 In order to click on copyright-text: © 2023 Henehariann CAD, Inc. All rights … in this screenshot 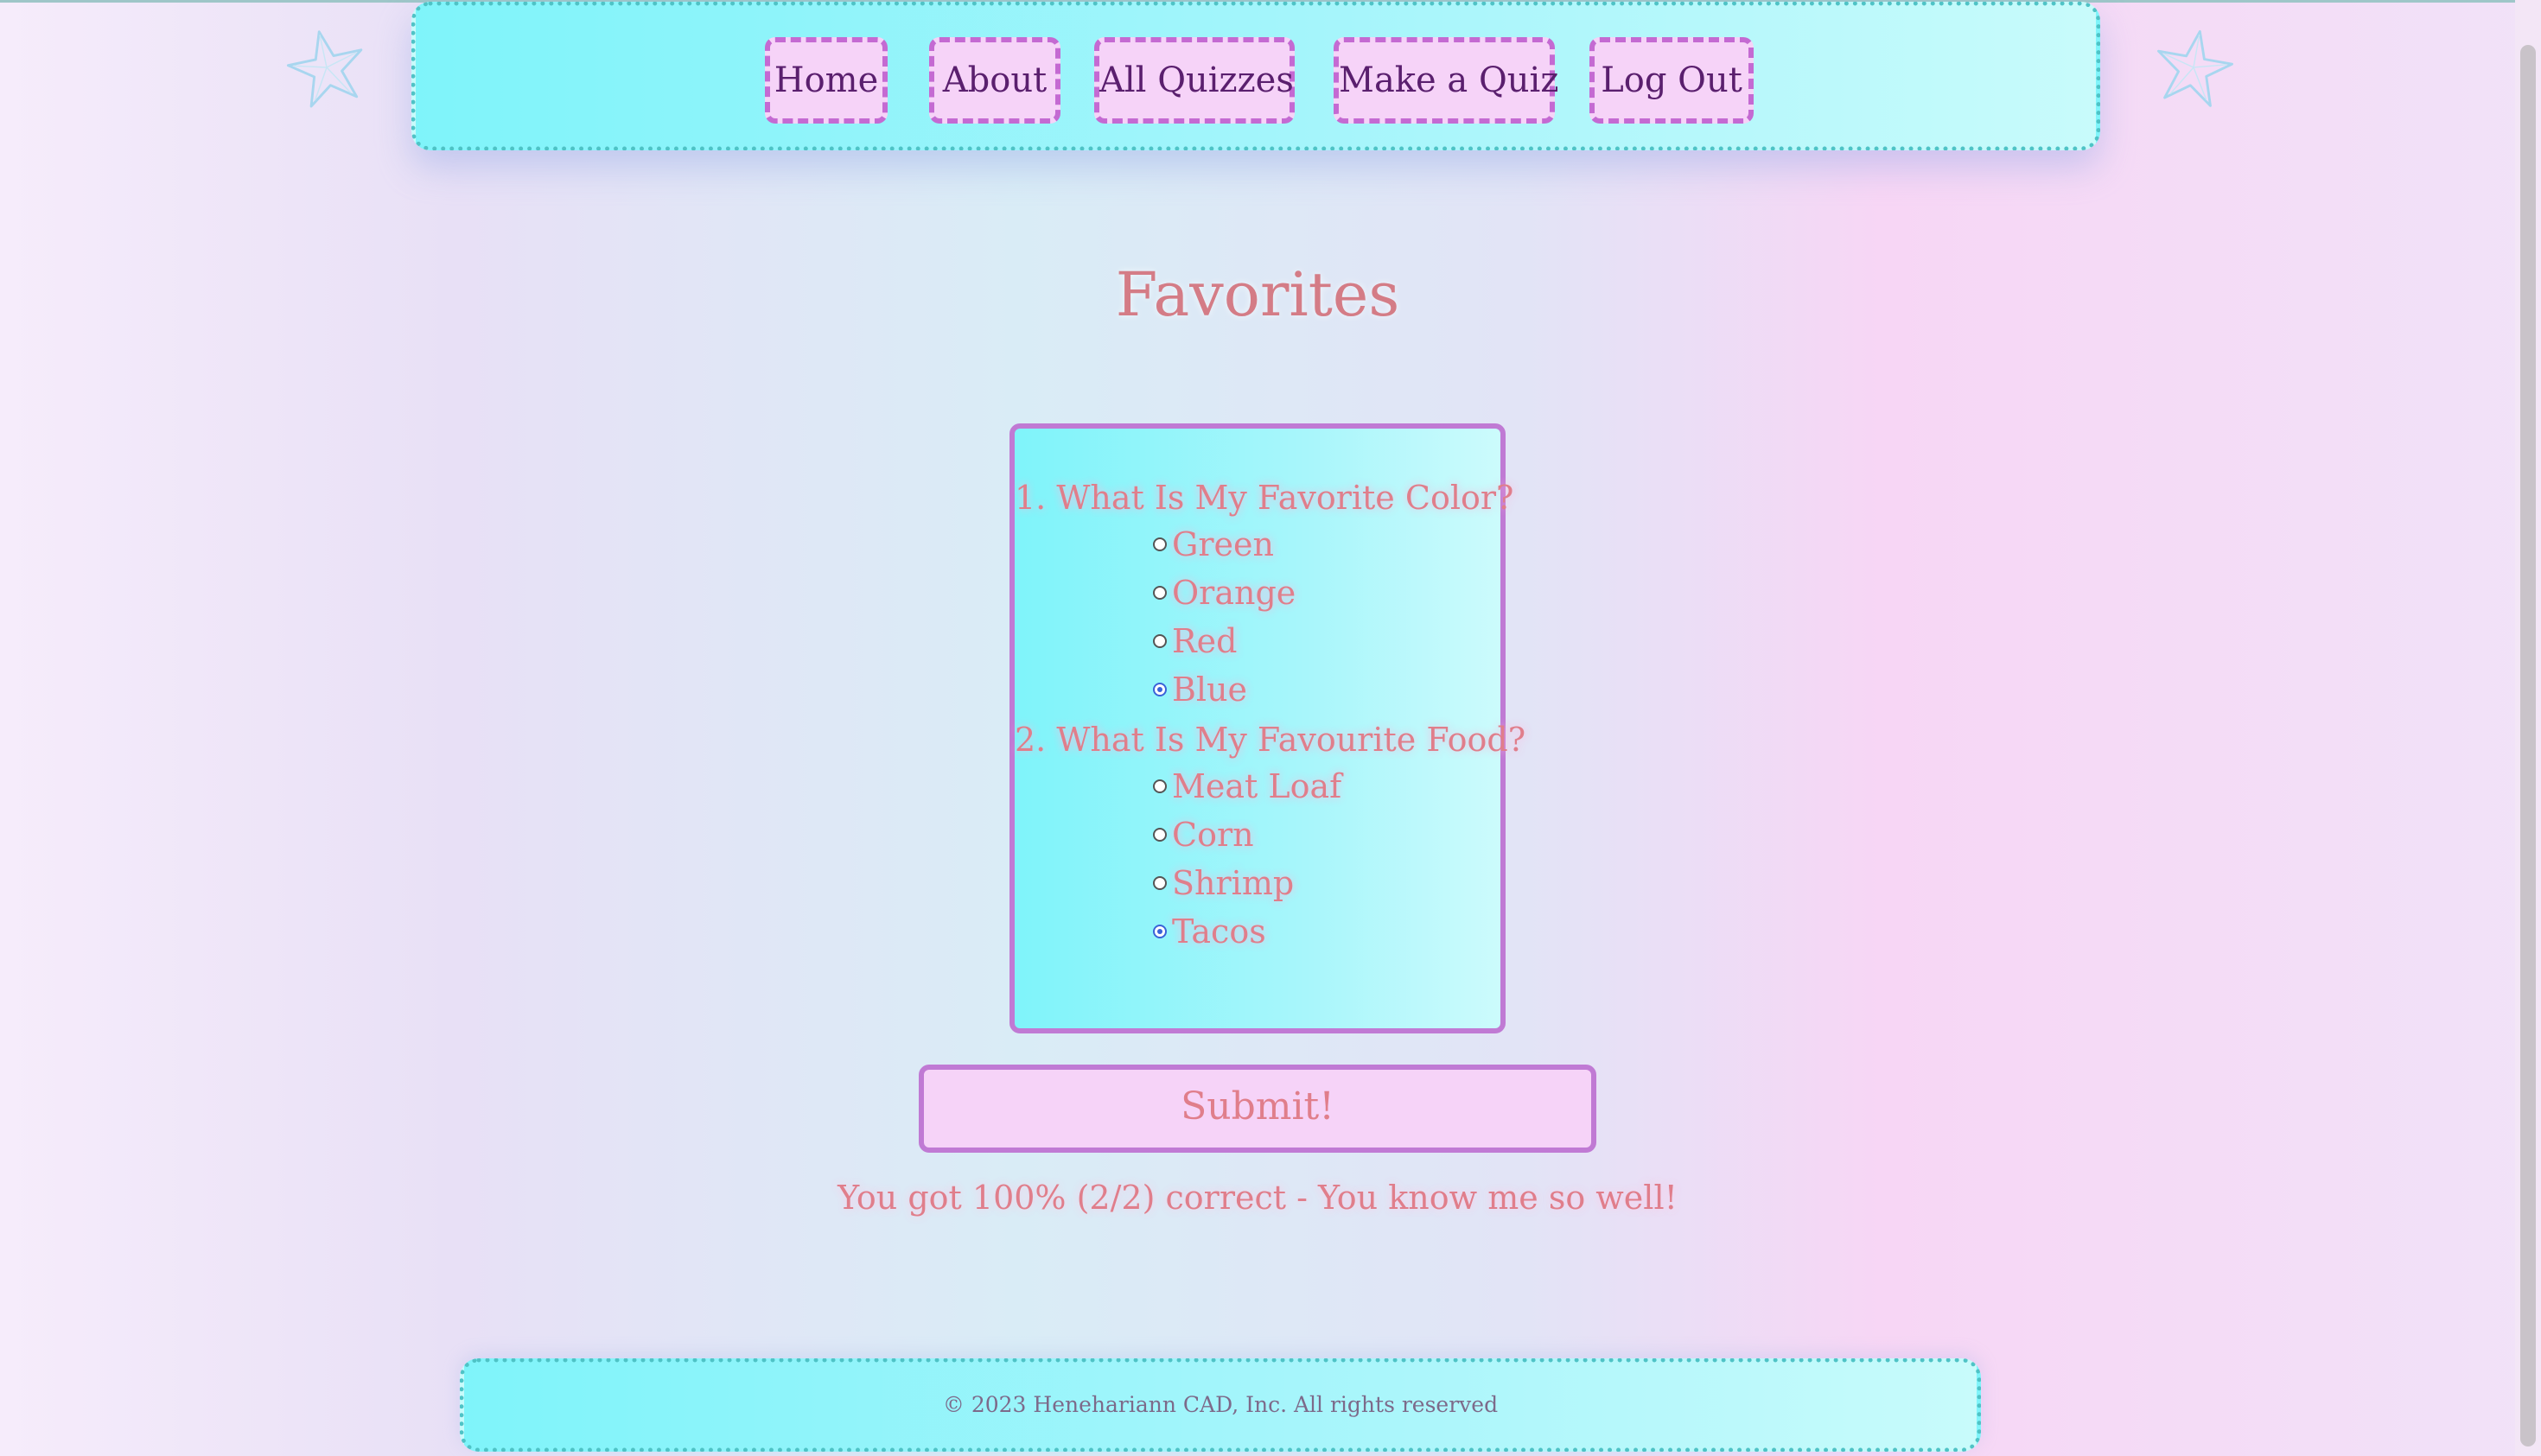, I will do `click(1220, 1404)`.